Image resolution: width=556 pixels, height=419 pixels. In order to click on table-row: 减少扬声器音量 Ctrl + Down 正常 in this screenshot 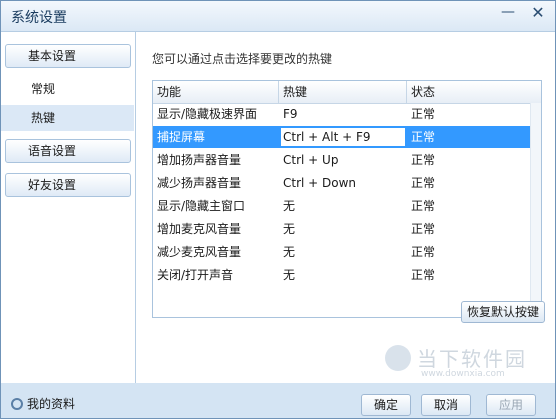, I will do `click(347, 183)`.